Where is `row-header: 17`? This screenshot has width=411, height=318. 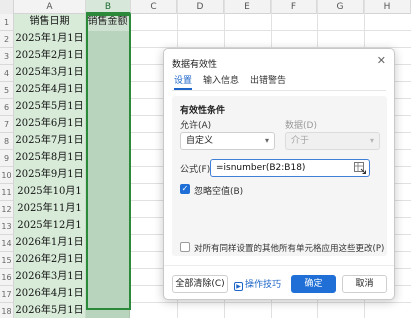 row-header: 17 is located at coordinates (7, 294).